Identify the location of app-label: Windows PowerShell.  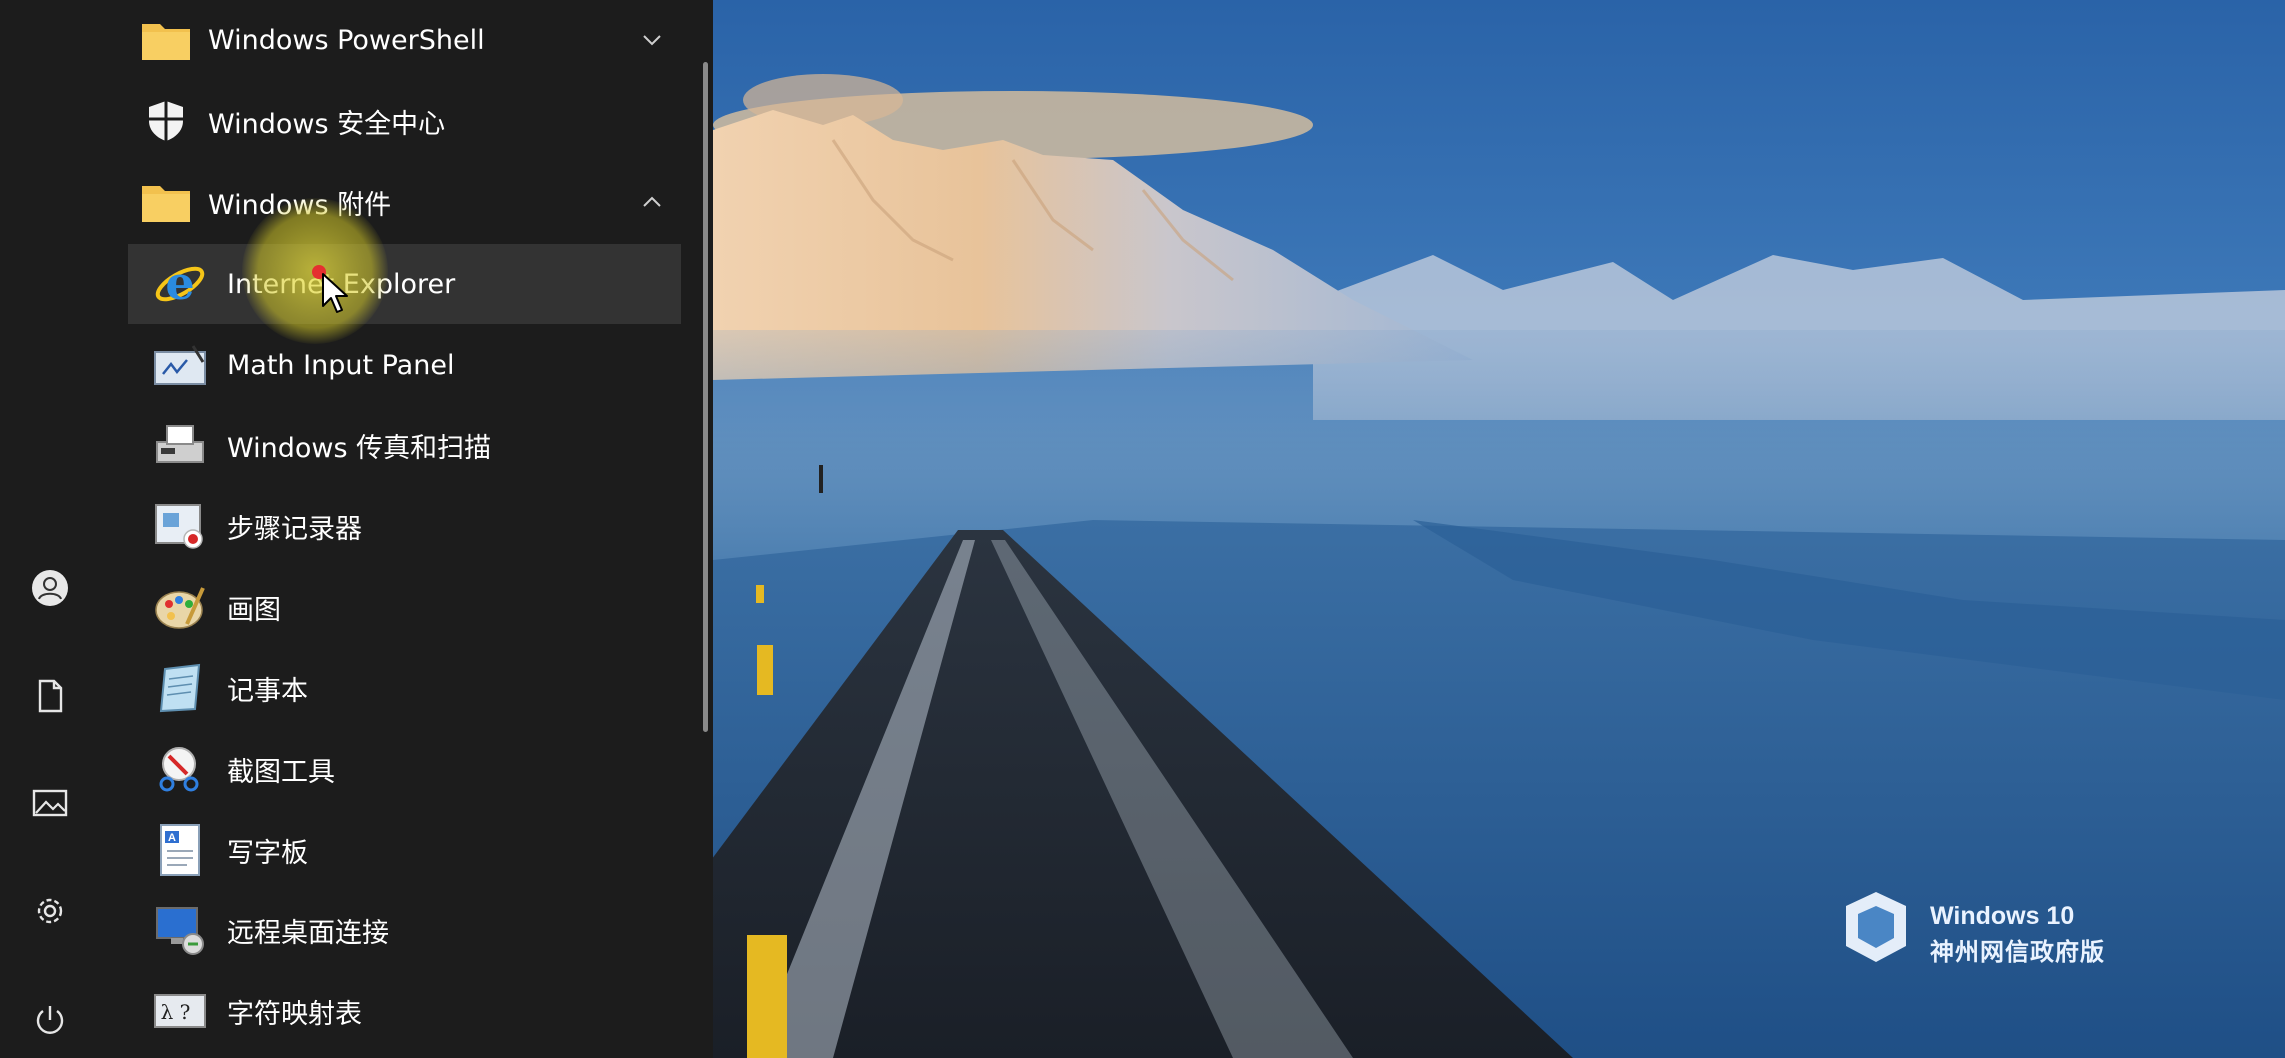
(346, 40).